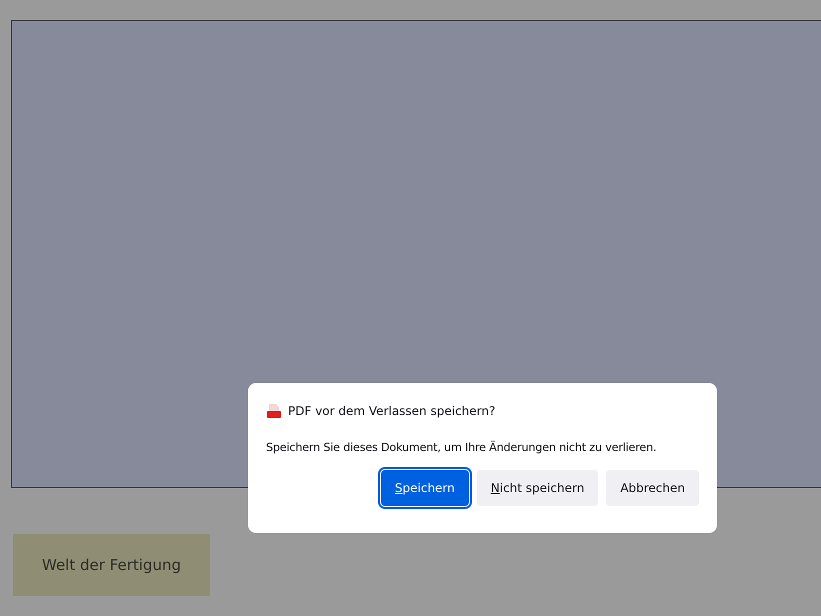  Describe the element at coordinates (652, 488) in the screenshot. I see `cancel-button: Abbrechen` at that location.